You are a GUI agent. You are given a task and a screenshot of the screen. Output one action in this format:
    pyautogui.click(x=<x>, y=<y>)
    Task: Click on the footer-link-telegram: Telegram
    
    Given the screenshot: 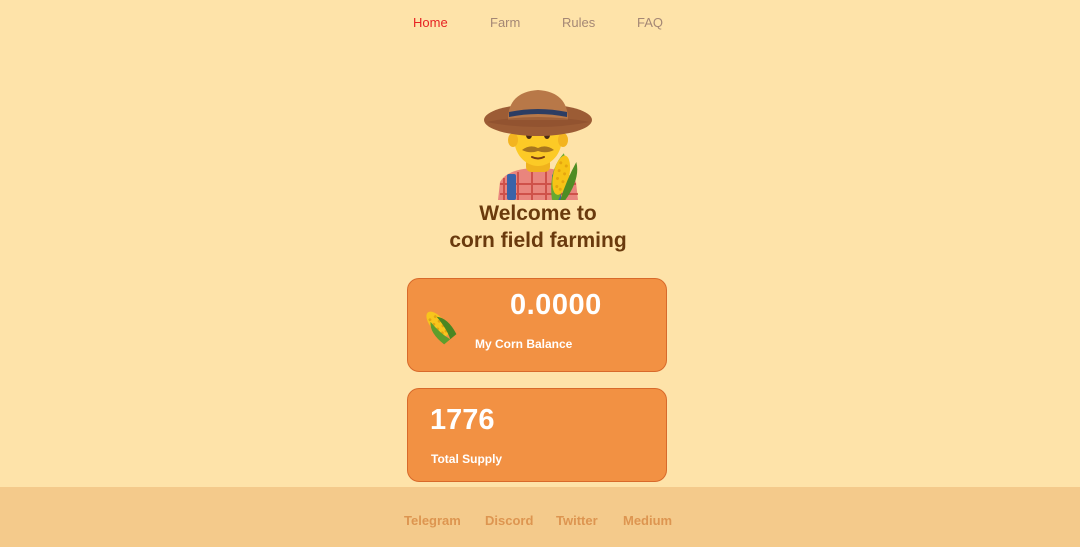 What is the action you would take?
    pyautogui.click(x=432, y=520)
    